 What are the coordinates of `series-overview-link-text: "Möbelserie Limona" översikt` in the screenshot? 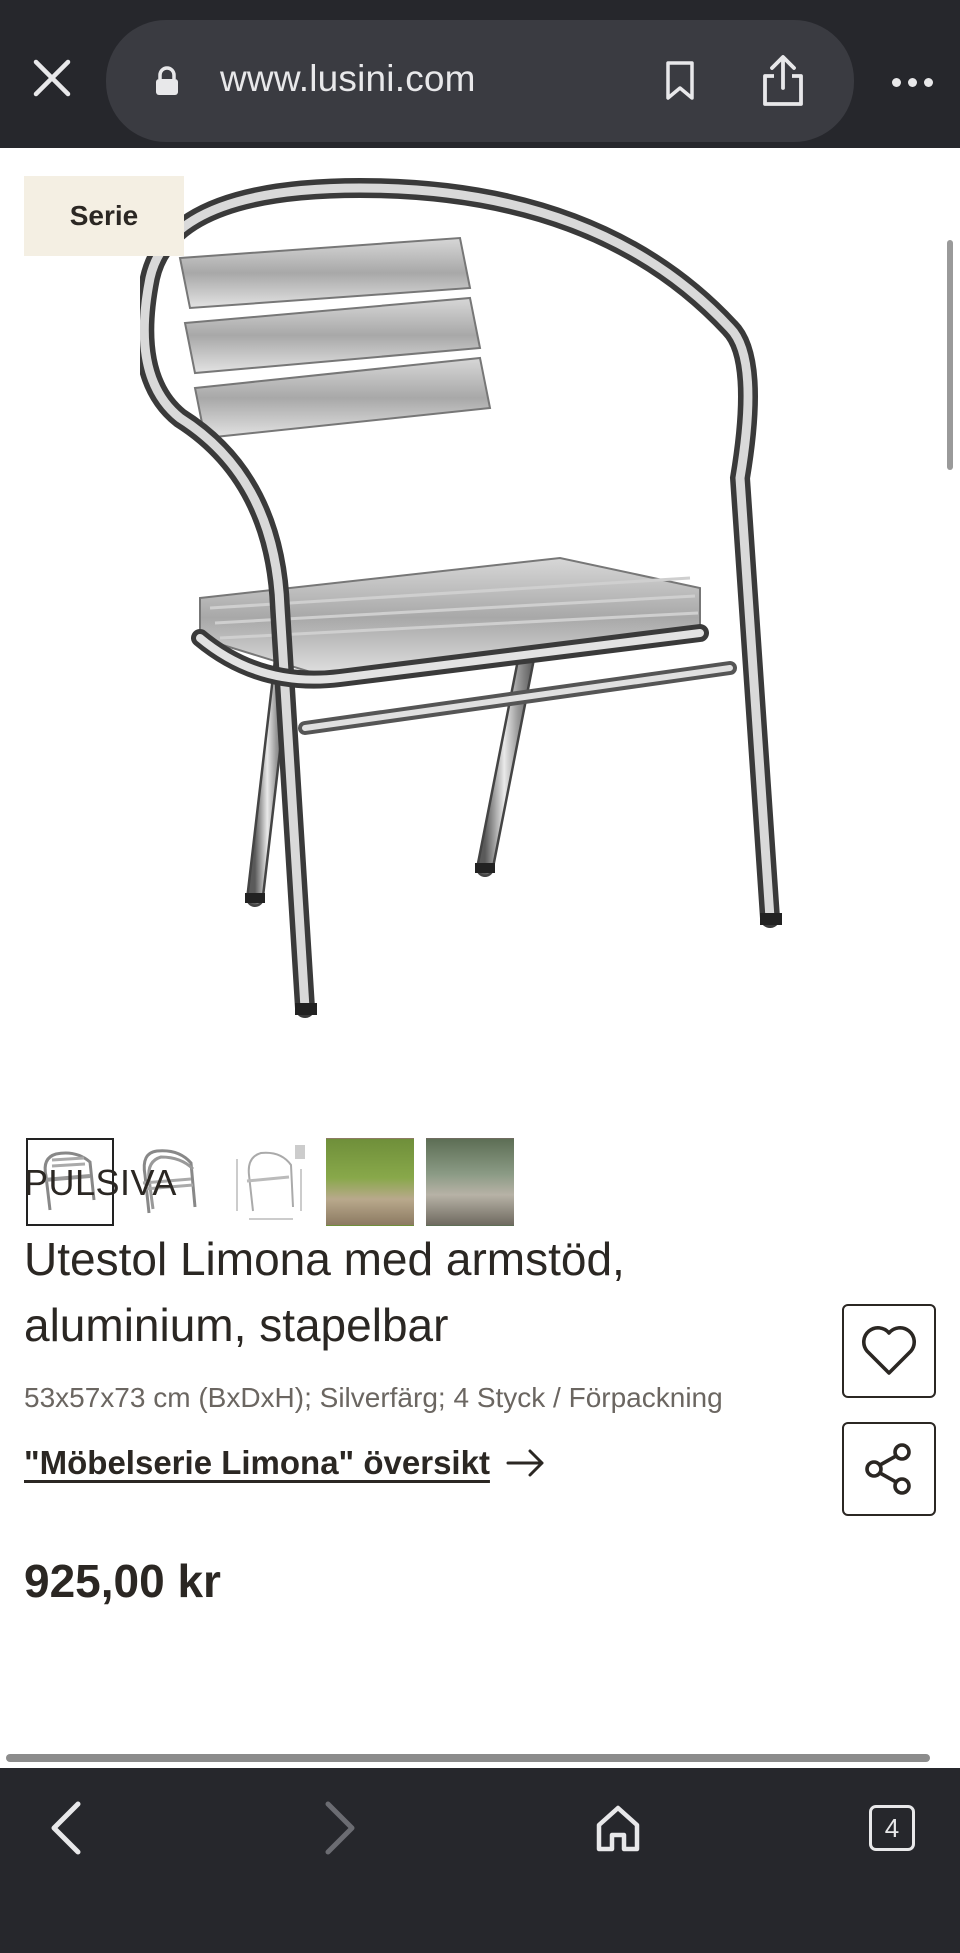 It's located at (257, 1463).